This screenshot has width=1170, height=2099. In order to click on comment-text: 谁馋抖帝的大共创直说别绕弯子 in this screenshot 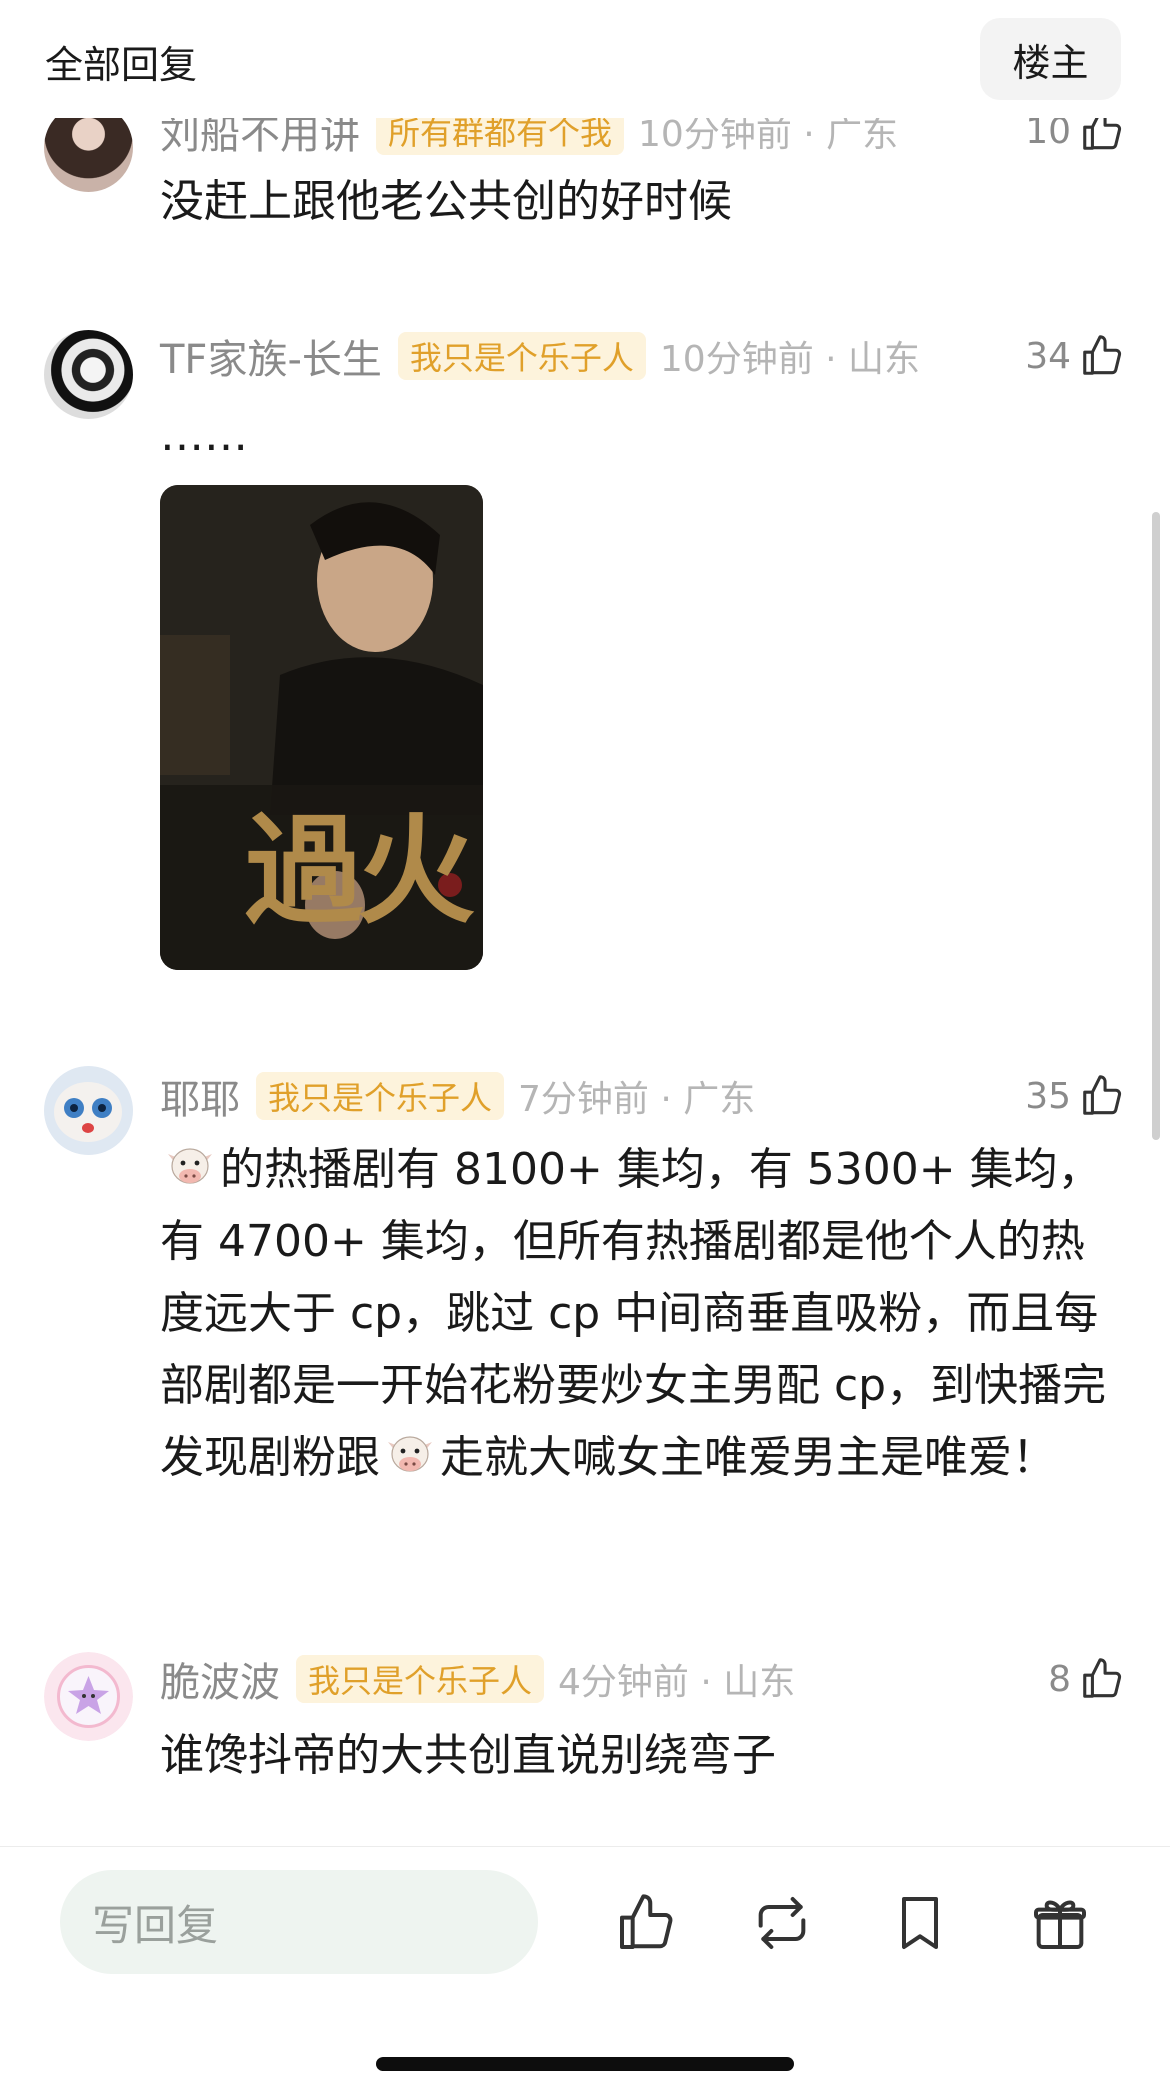, I will do `click(468, 1755)`.